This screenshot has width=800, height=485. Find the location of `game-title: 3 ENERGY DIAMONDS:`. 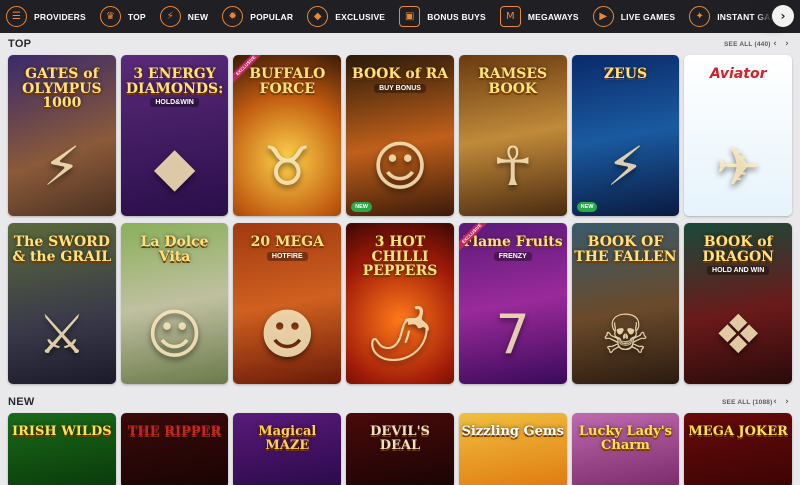

game-title: 3 ENERGY DIAMONDS: is located at coordinates (174, 81).